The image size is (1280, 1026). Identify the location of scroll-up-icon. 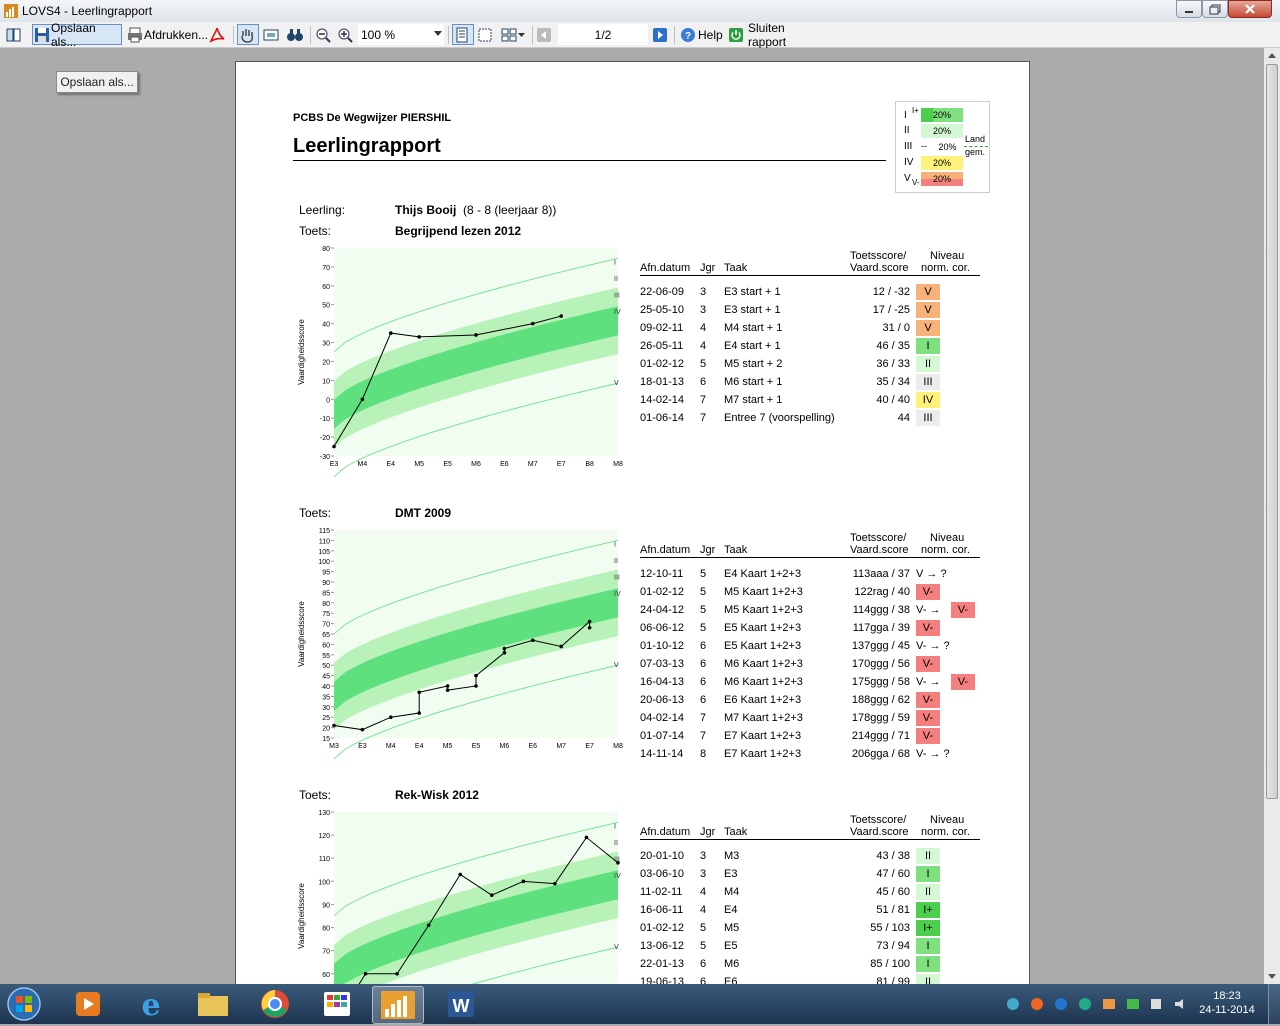
(1272, 56).